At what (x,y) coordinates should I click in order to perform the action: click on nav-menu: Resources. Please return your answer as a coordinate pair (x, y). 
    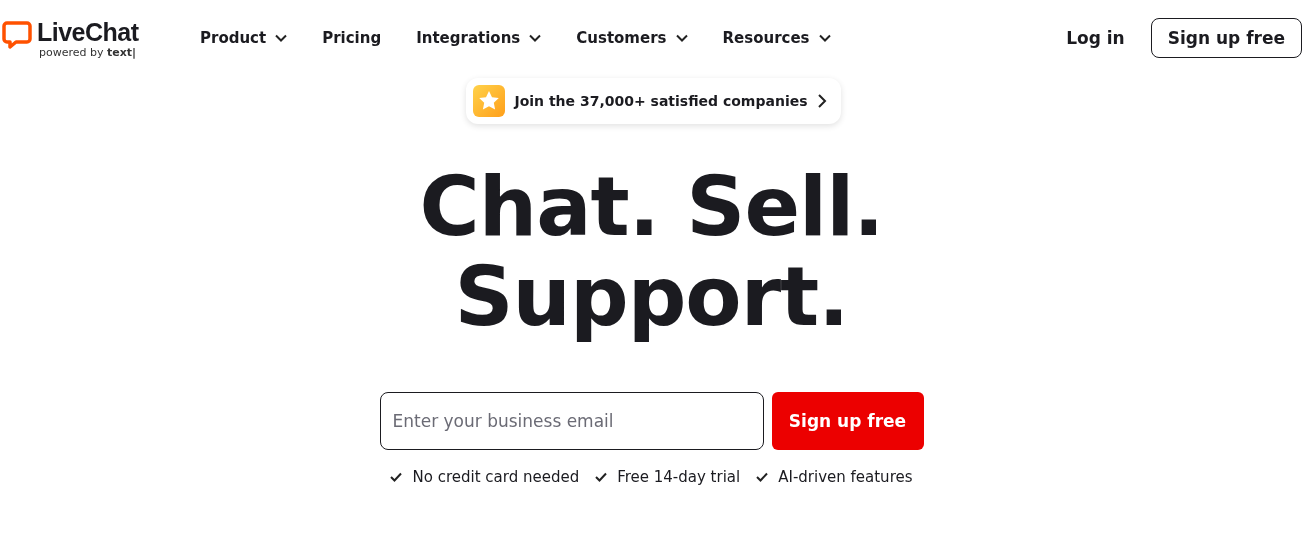
    Looking at the image, I should click on (776, 38).